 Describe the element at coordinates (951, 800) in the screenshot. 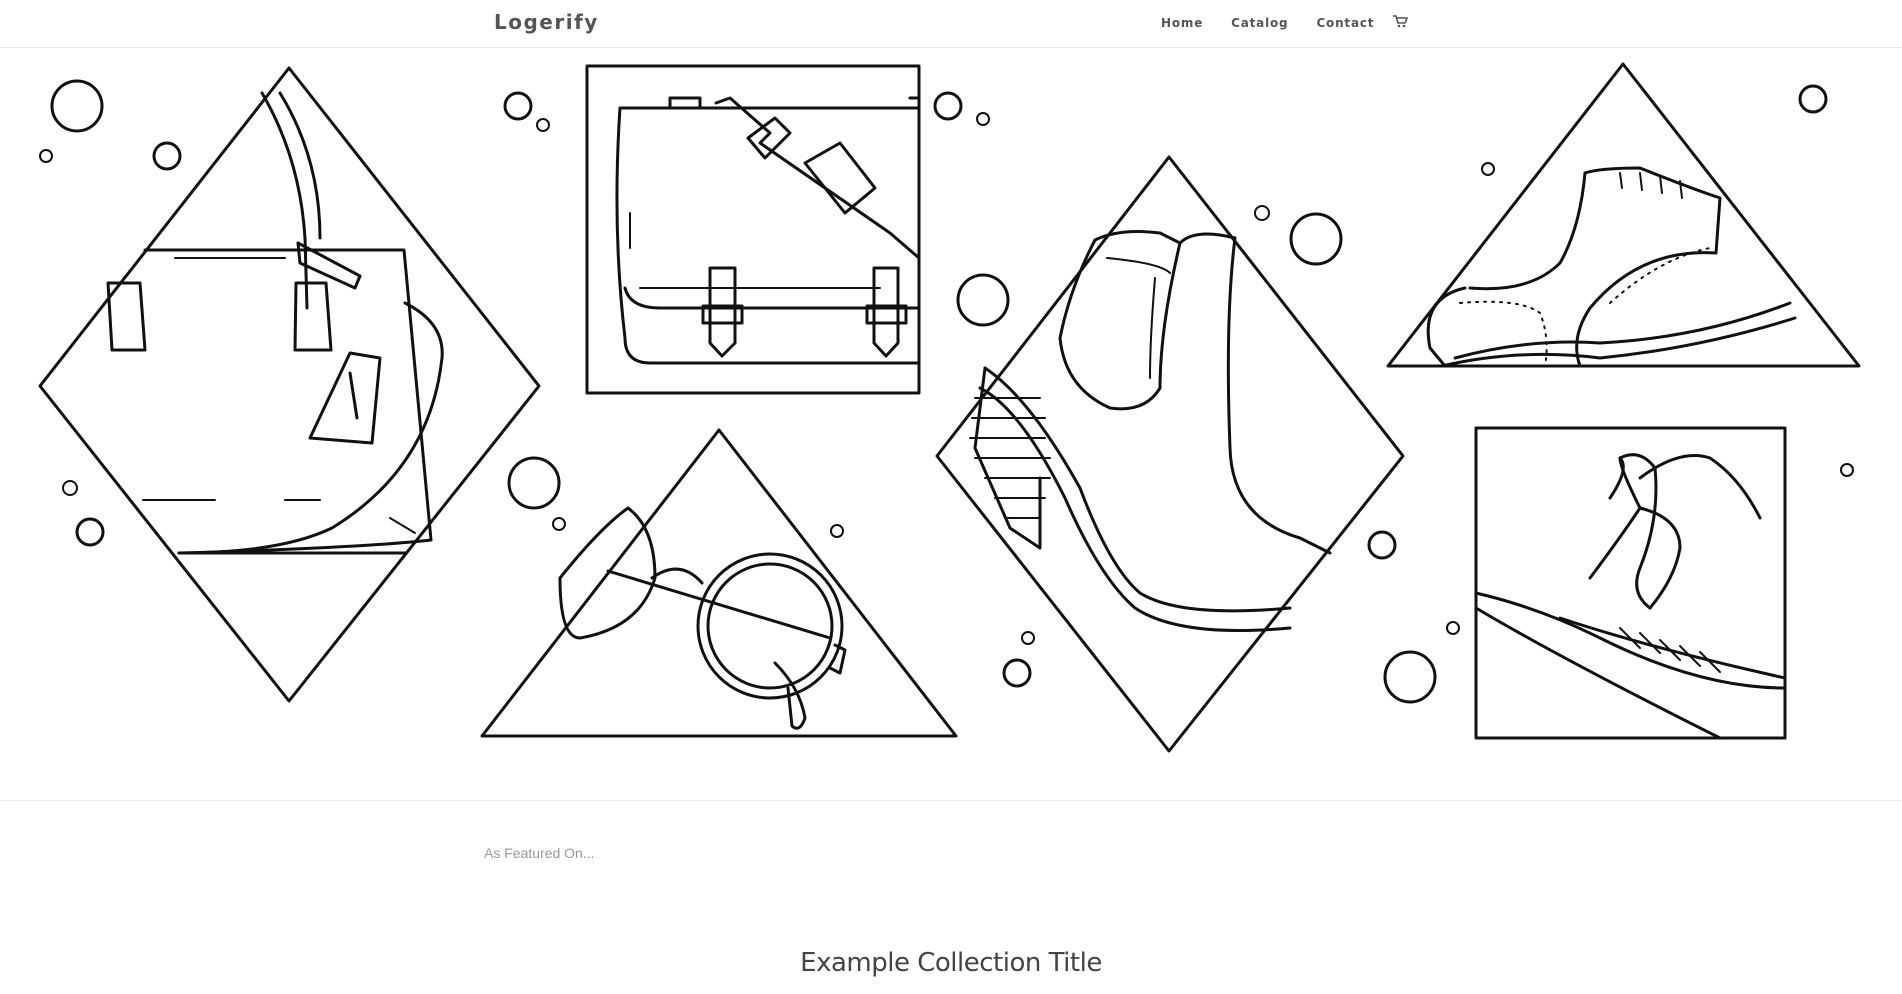

I see `section-divider` at that location.